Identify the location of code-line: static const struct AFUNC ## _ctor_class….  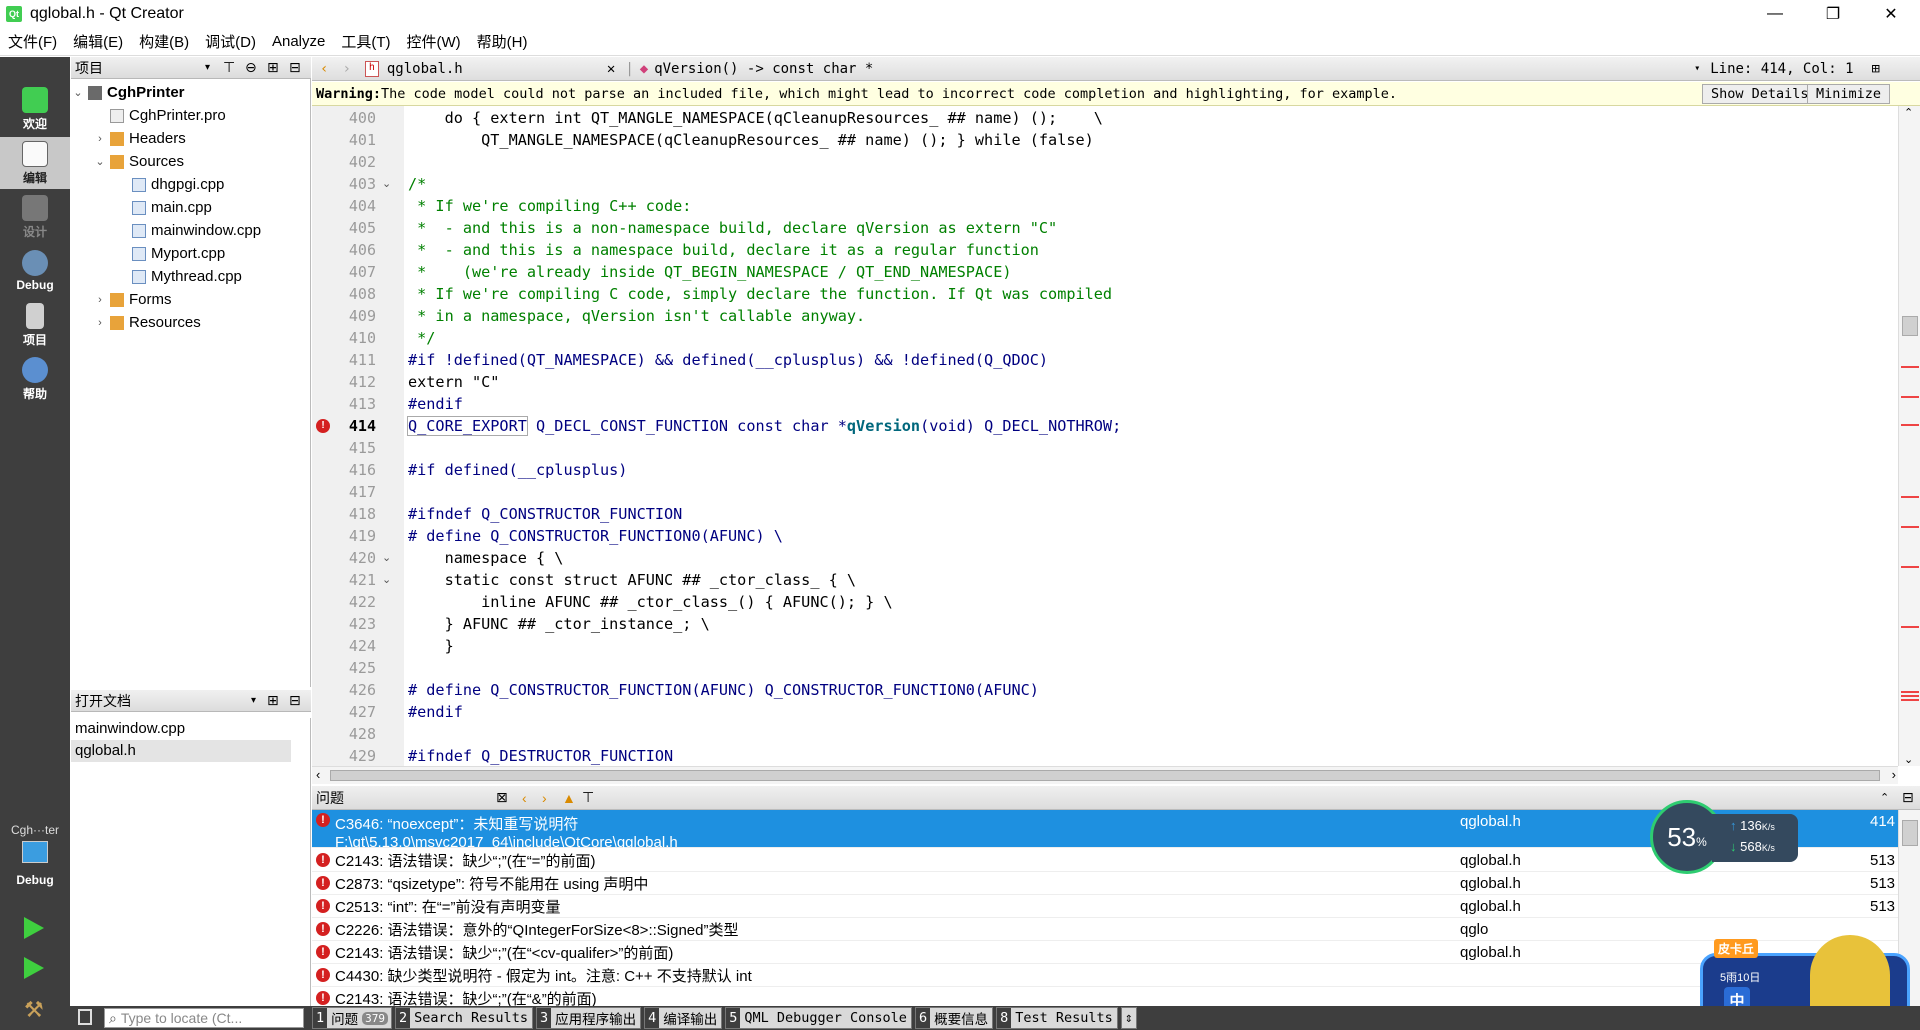
(632, 580).